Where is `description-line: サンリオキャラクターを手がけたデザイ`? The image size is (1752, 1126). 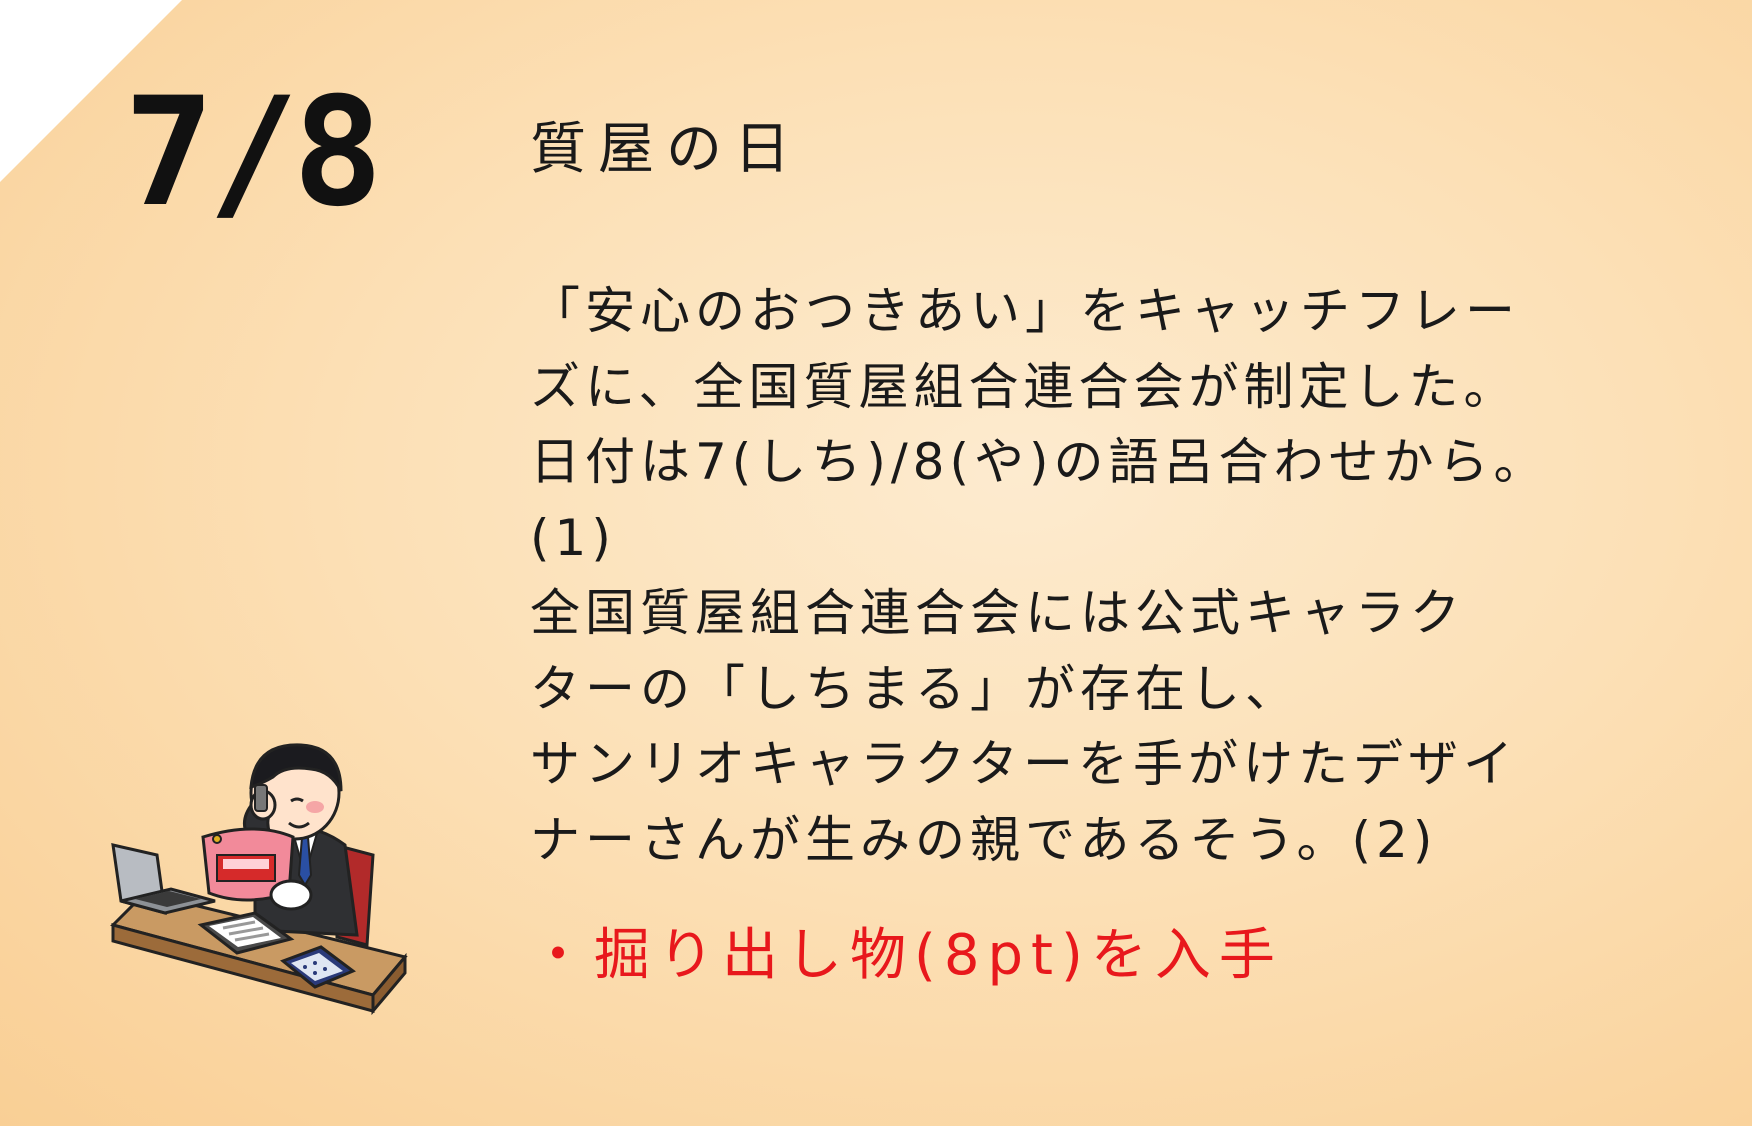 description-line: サンリオキャラクターを手がけたデザイ is located at coordinates (1024, 764).